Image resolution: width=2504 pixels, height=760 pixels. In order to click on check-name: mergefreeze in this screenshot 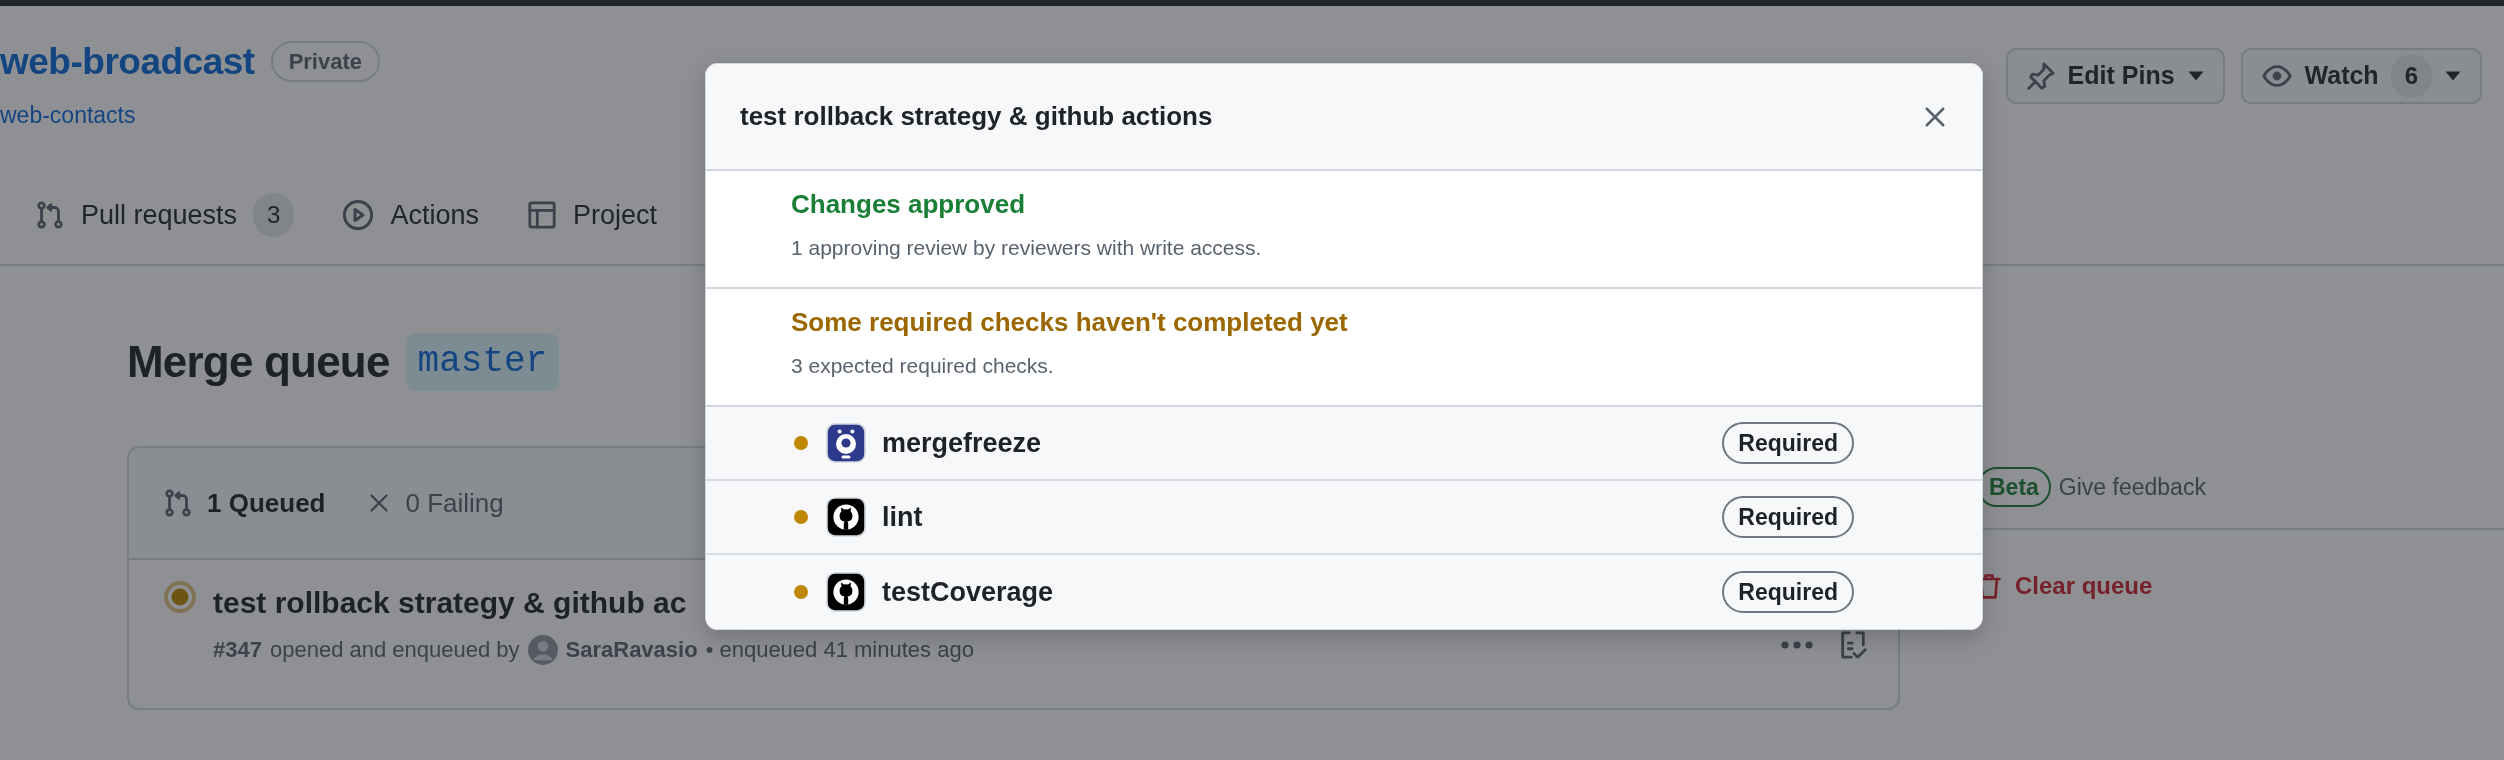, I will do `click(962, 443)`.